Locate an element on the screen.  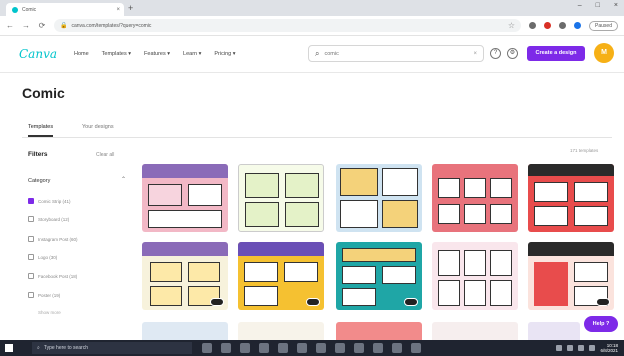
back-button: ← is located at coordinates (10, 25).